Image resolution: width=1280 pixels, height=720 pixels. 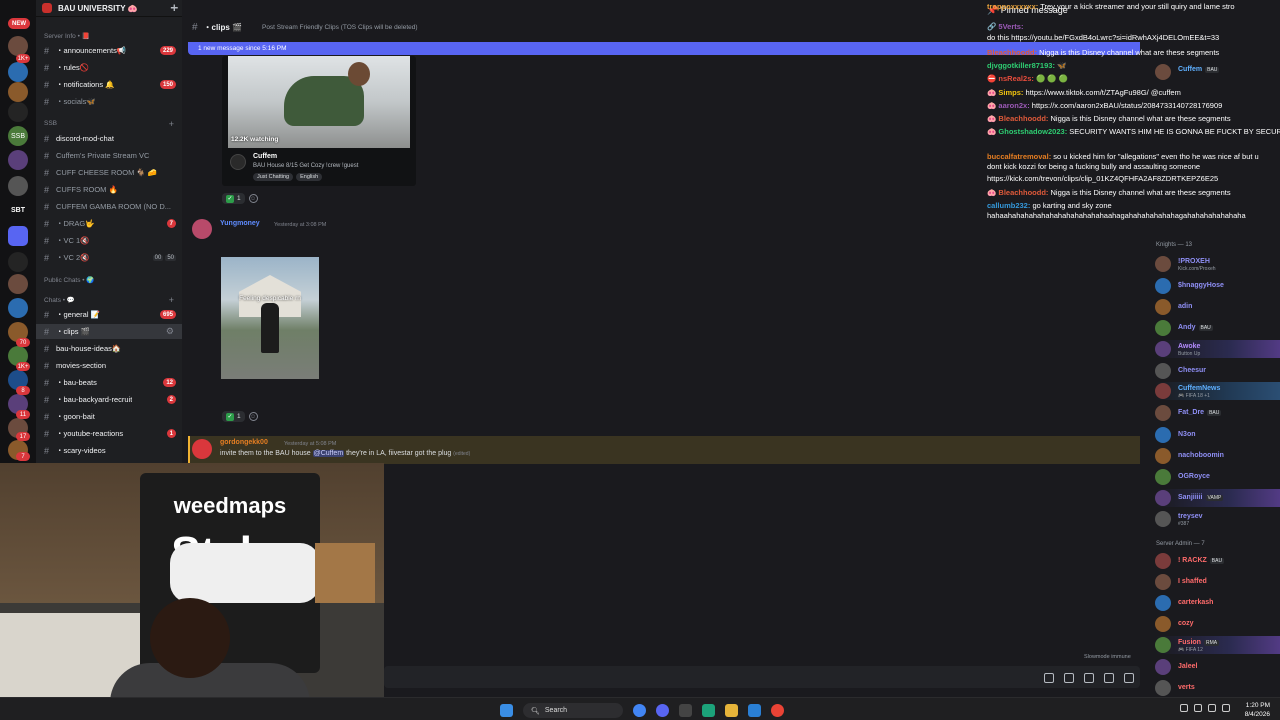 I want to click on volume-icon, so click(x=1212, y=708).